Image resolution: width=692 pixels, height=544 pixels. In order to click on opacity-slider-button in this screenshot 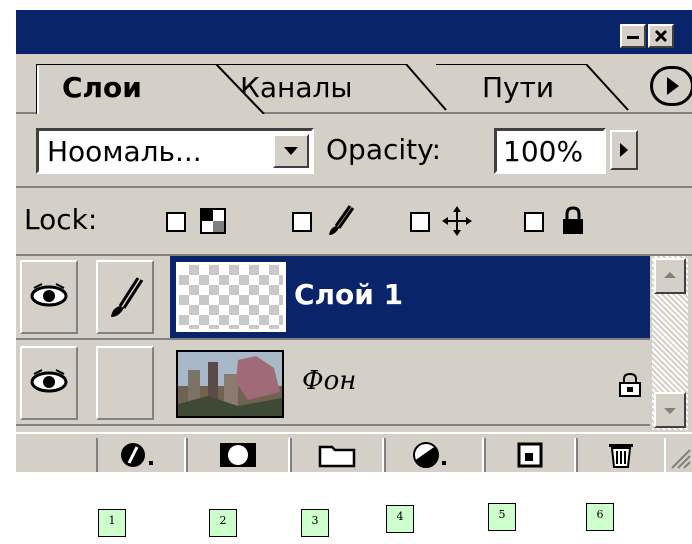, I will do `click(624, 150)`.